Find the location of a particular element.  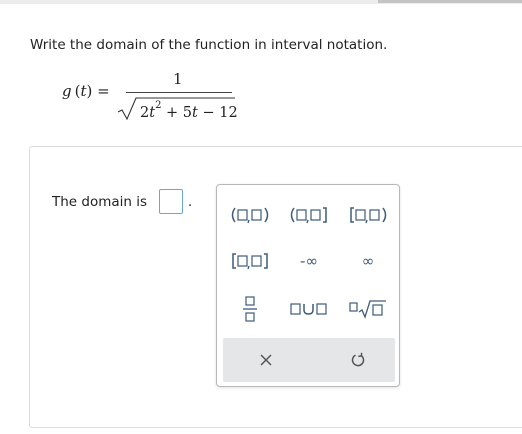

union-button is located at coordinates (309, 309).